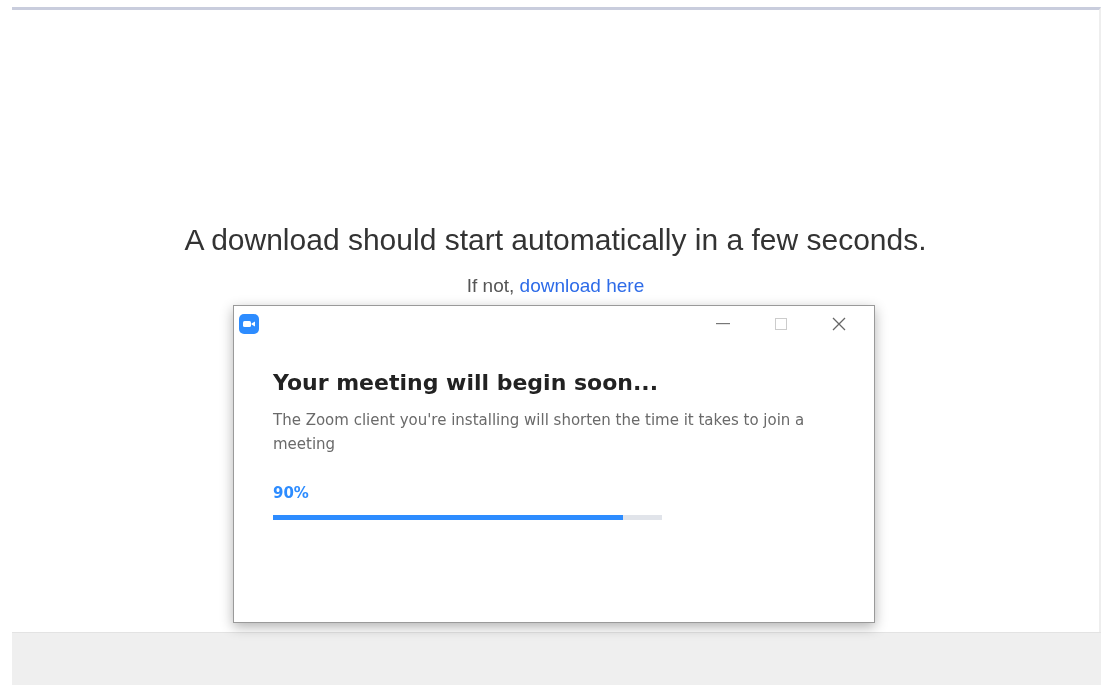 This screenshot has height=686, width=1101. Describe the element at coordinates (291, 494) in the screenshot. I see `progress-percent: 90%` at that location.